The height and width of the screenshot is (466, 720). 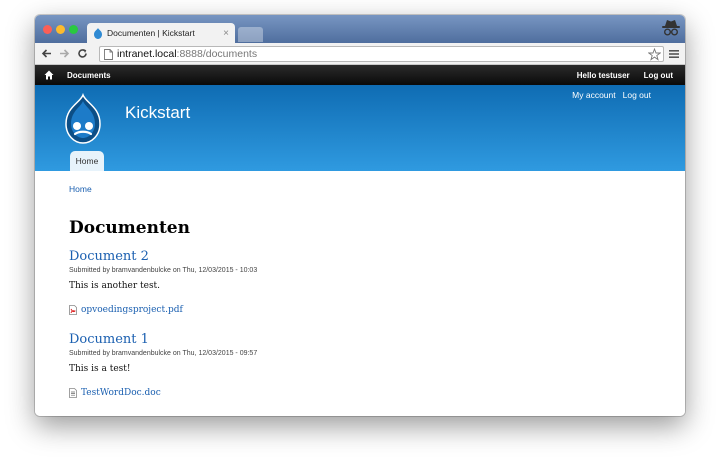 I want to click on tab-close-icon: ×, so click(x=226, y=33).